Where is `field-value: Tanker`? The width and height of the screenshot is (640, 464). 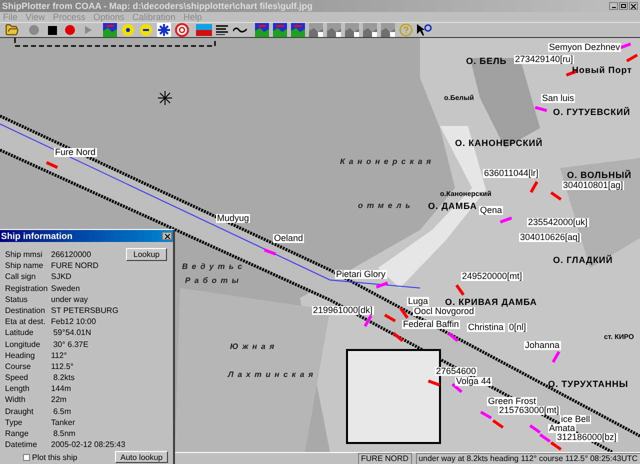
field-value: Tanker is located at coordinates (63, 423).